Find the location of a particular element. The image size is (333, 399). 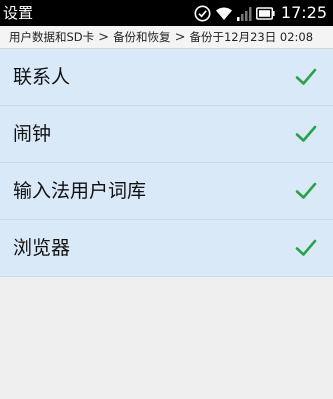

signal-icon is located at coordinates (244, 13).